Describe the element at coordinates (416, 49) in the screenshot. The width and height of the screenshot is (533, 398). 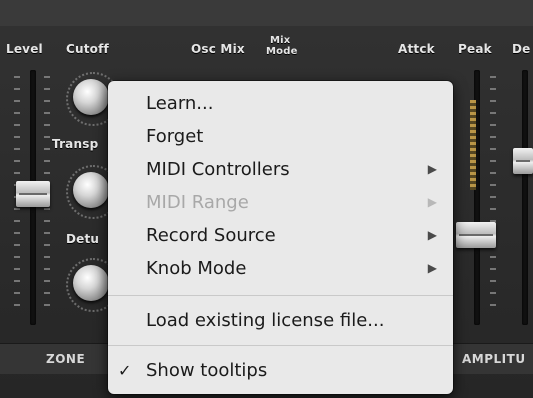
I see `attack-label: Attck` at that location.